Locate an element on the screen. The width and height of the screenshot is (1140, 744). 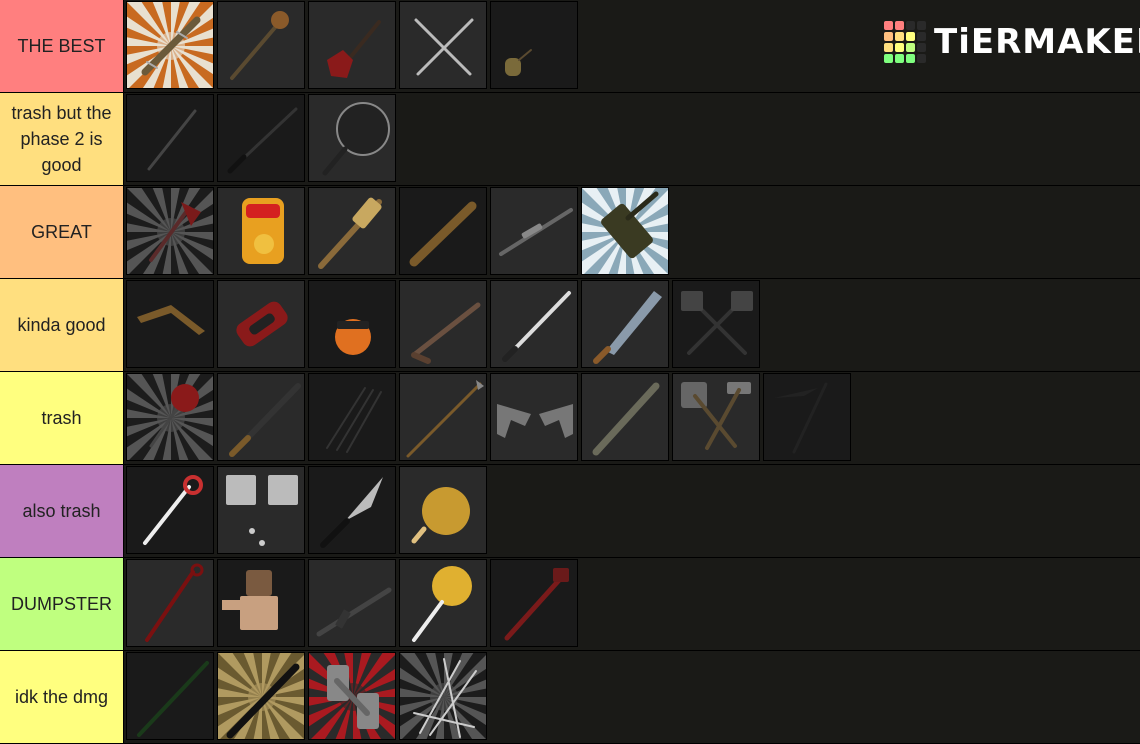
tier-row: trash is located at coordinates (570, 418).